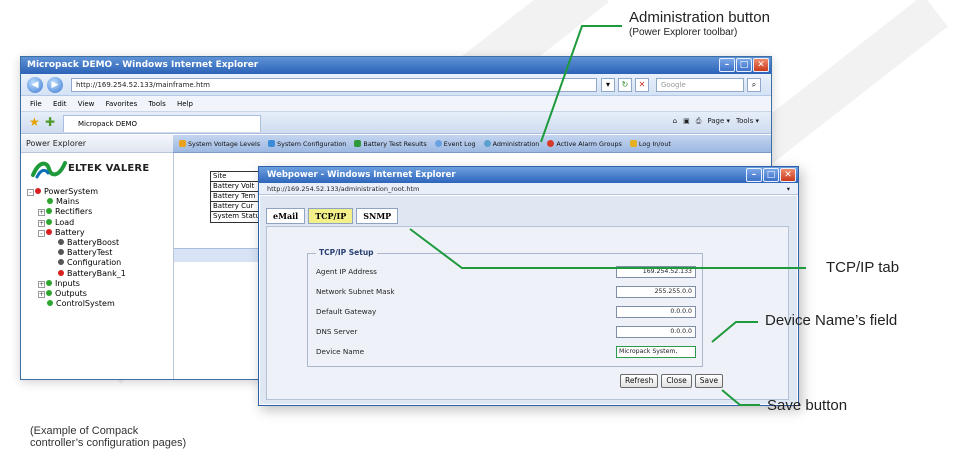  Describe the element at coordinates (831, 320) in the screenshot. I see `callout-device-name-field: Device Name’s field` at that location.